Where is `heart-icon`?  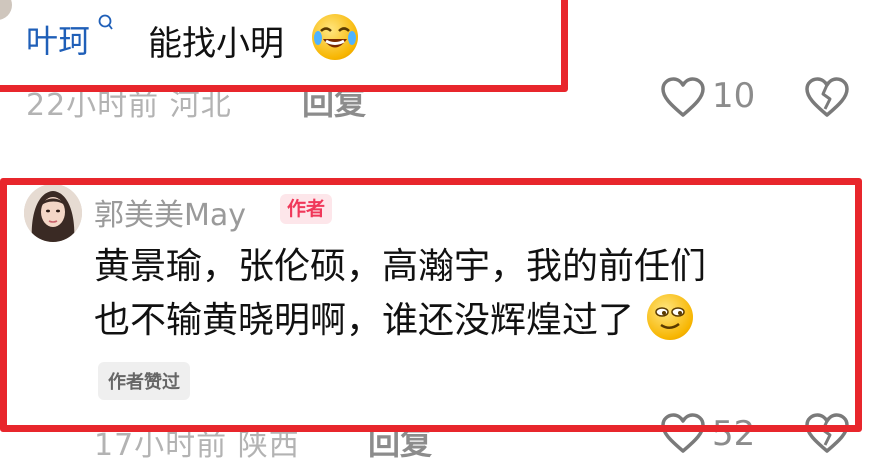
heart-icon is located at coordinates (683, 97).